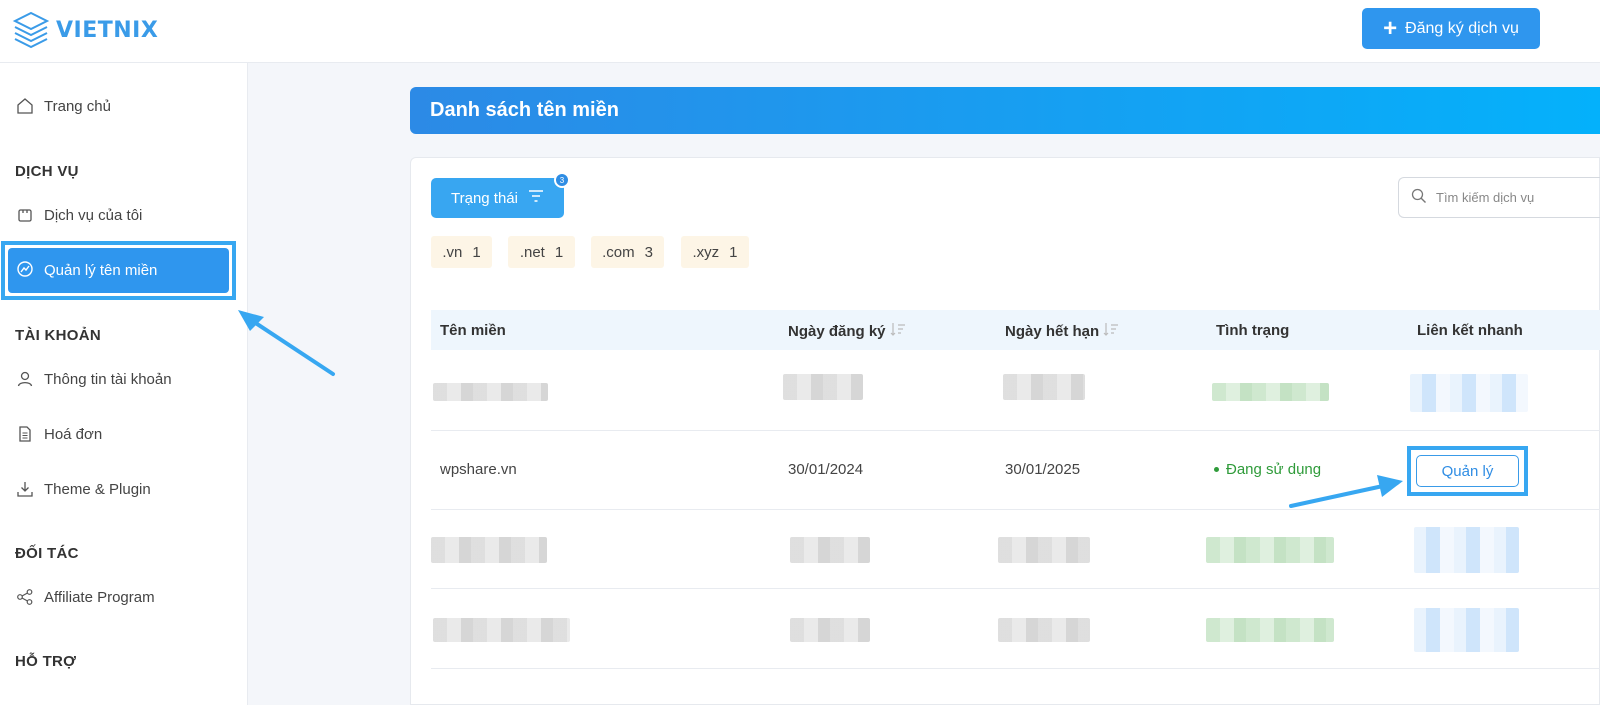 The image size is (1600, 705). Describe the element at coordinates (1274, 469) in the screenshot. I see `status-text: Đang sử dụng` at that location.